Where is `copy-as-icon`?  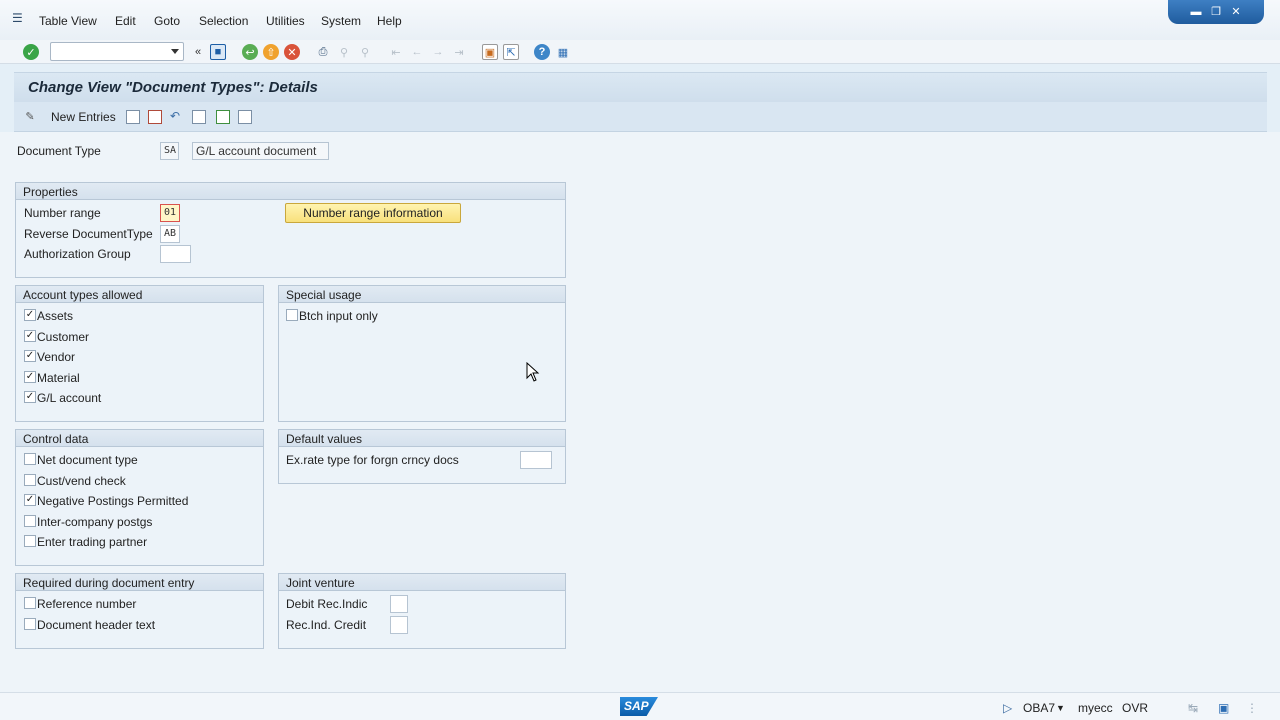
copy-as-icon is located at coordinates (133, 117).